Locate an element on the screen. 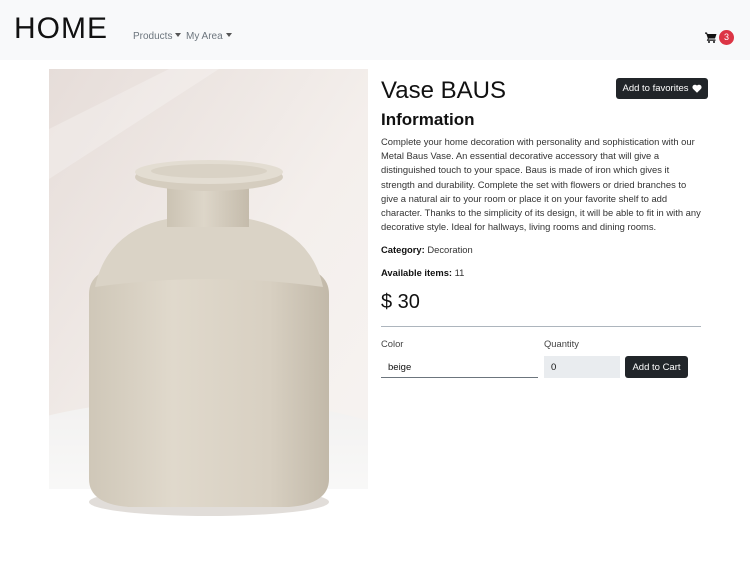  product-price: $ 30 is located at coordinates (400, 302).